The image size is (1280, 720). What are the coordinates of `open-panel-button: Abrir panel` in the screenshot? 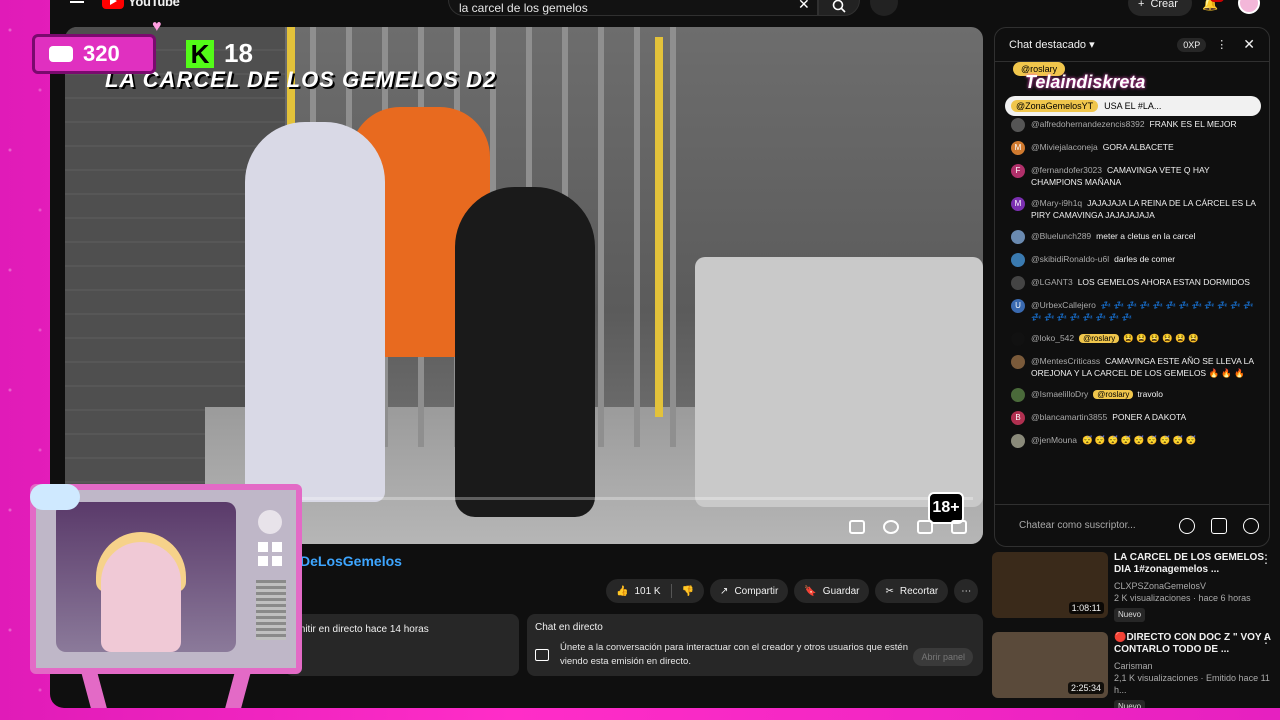 It's located at (943, 657).